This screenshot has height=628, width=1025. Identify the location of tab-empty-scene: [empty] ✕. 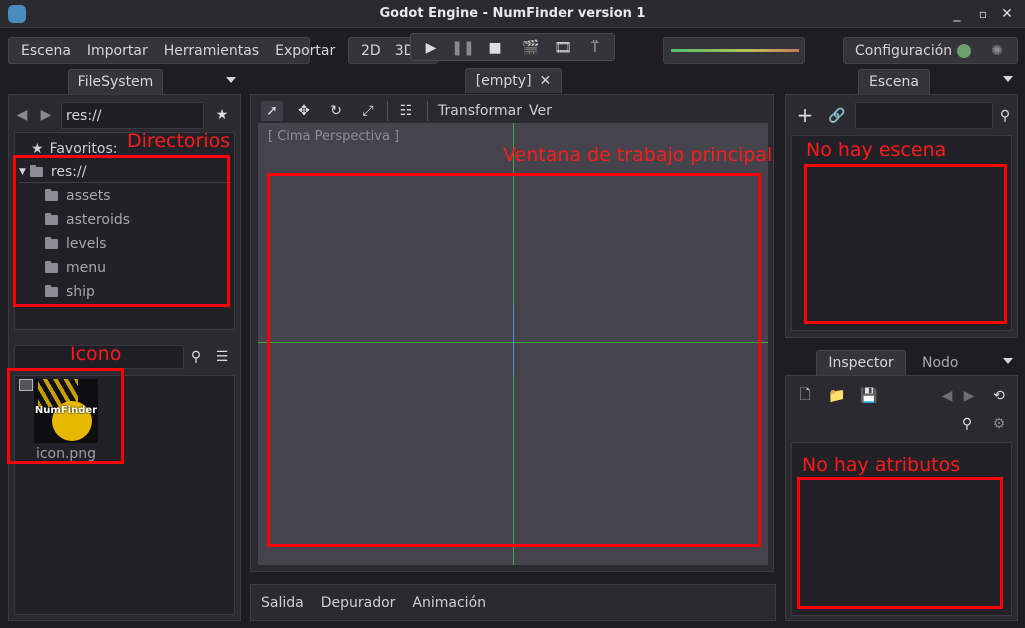
(513, 80).